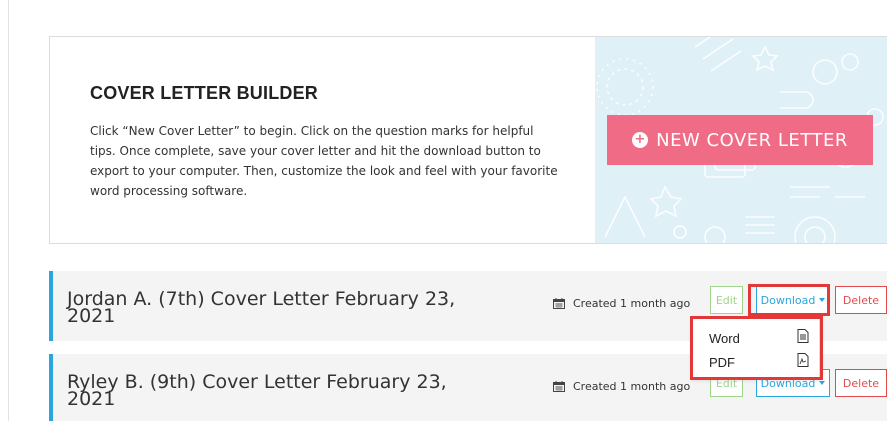  What do you see at coordinates (8, 210) in the screenshot?
I see `left-divider` at bounding box center [8, 210].